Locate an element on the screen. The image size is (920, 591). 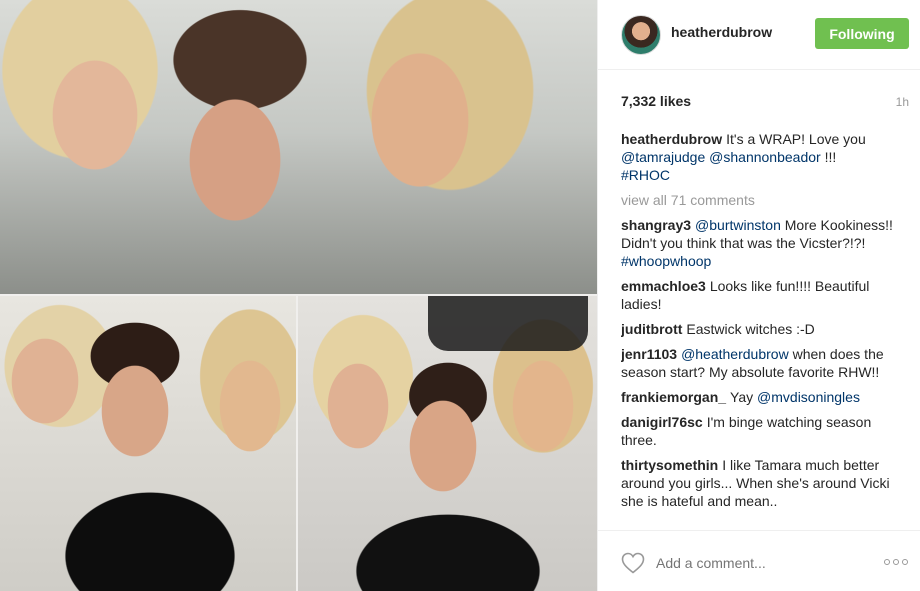
comment-hashtag: #whoopwhoop is located at coordinates (666, 261).